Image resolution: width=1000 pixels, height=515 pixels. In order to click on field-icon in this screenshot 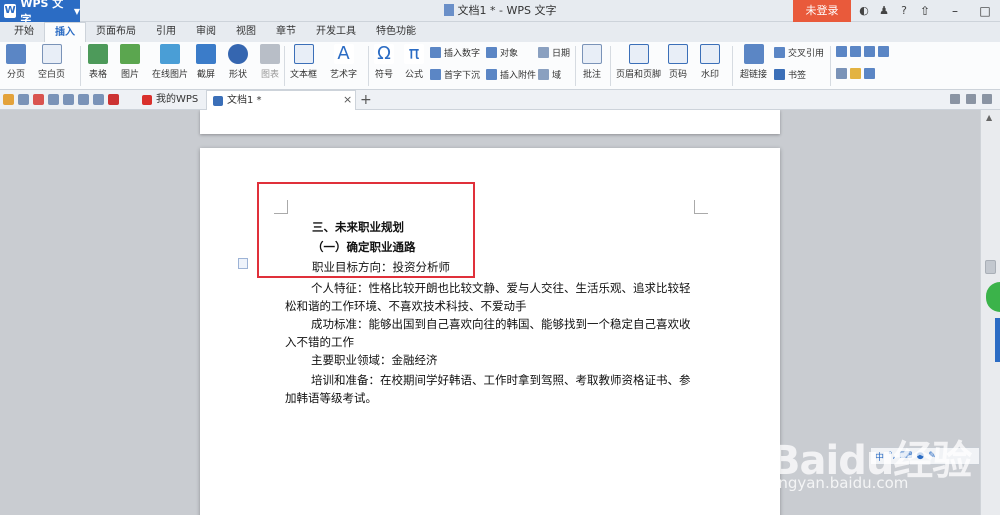, I will do `click(543, 74)`.